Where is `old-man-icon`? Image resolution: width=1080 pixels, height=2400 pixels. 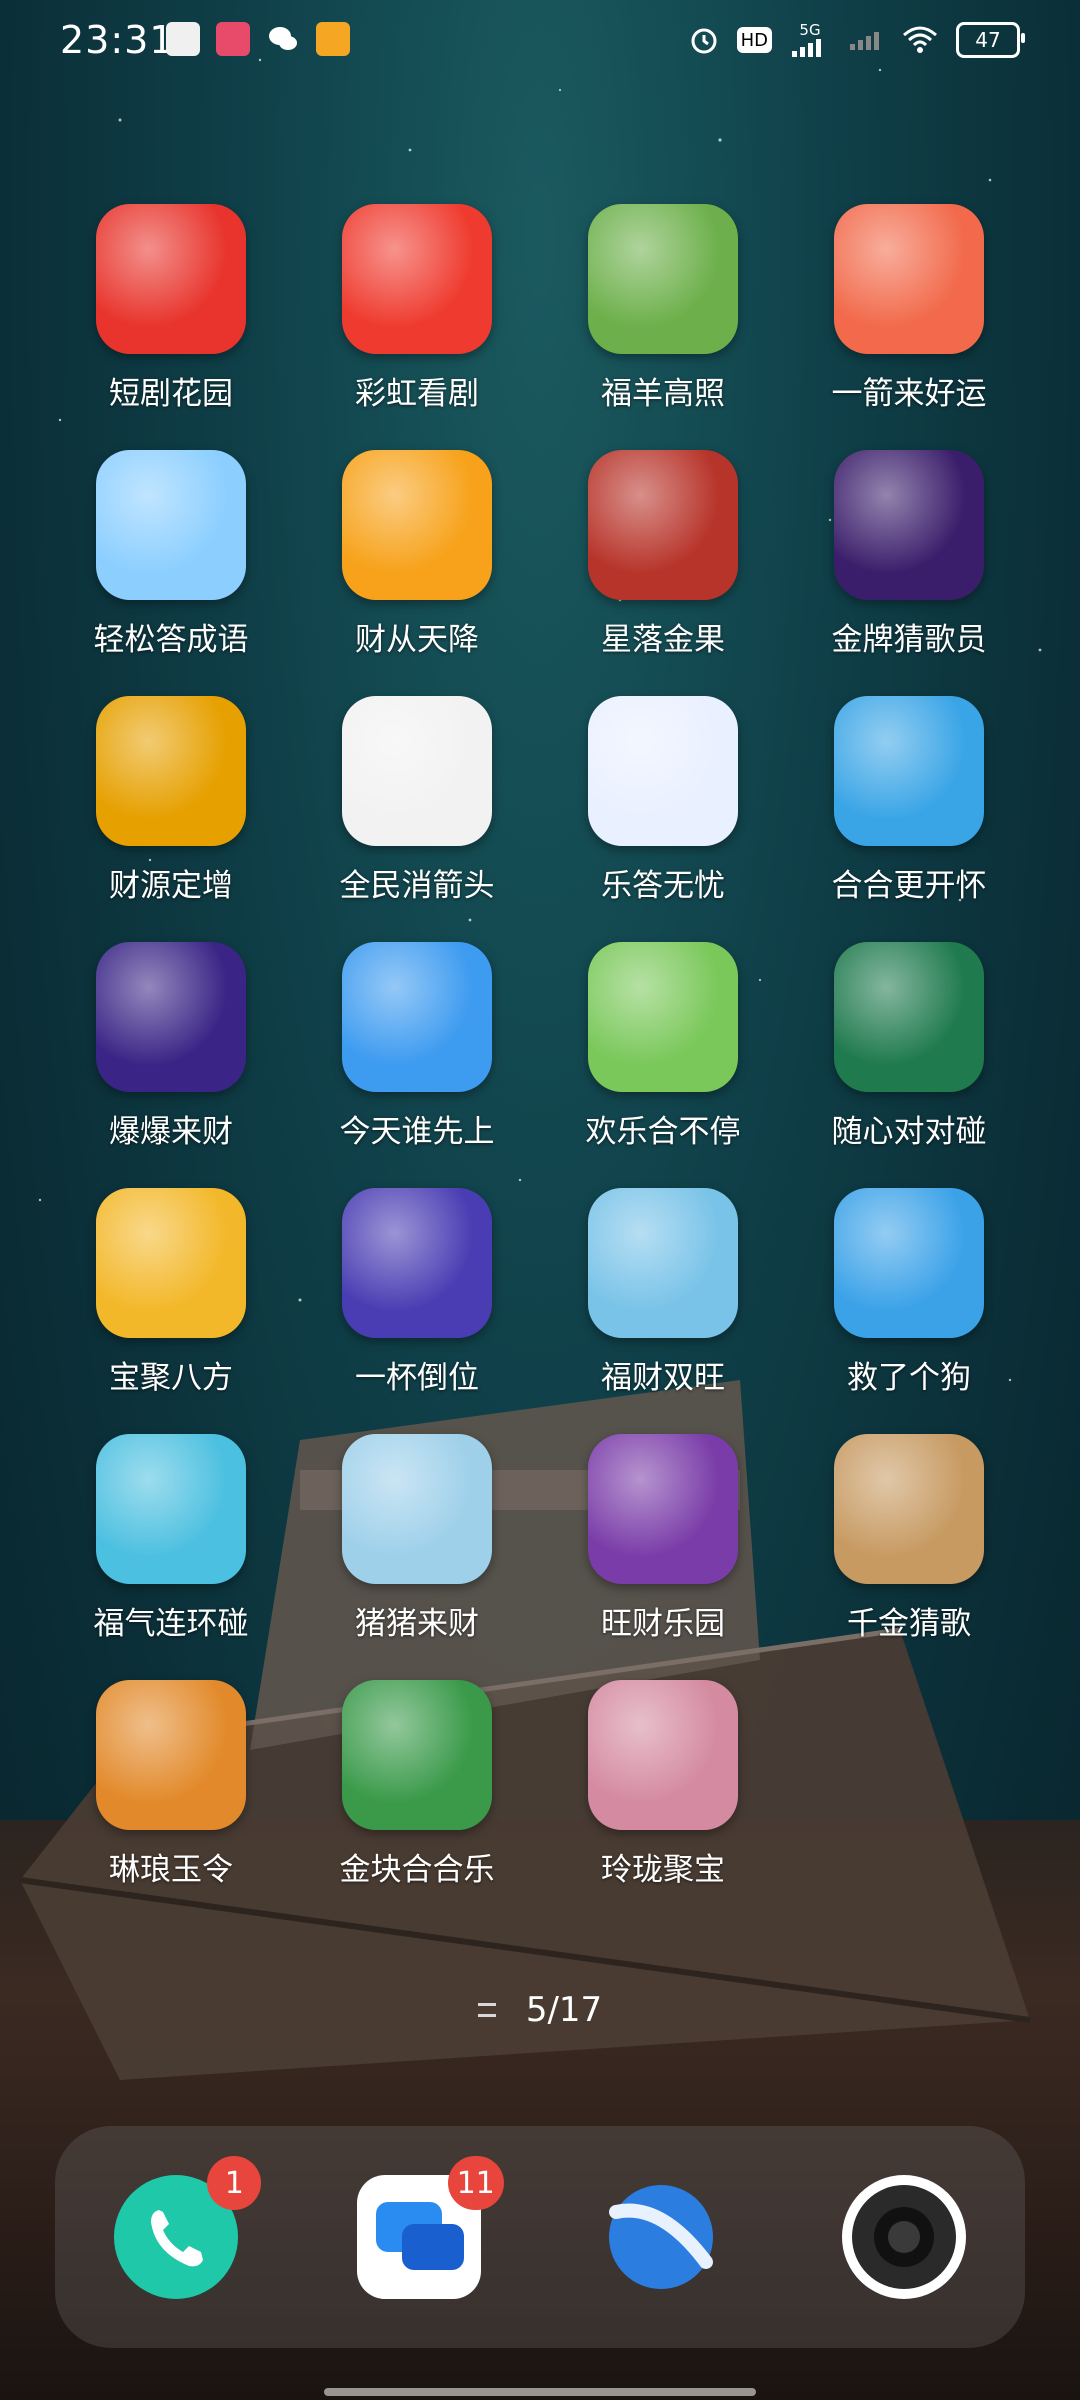
old-man-icon is located at coordinates (663, 525).